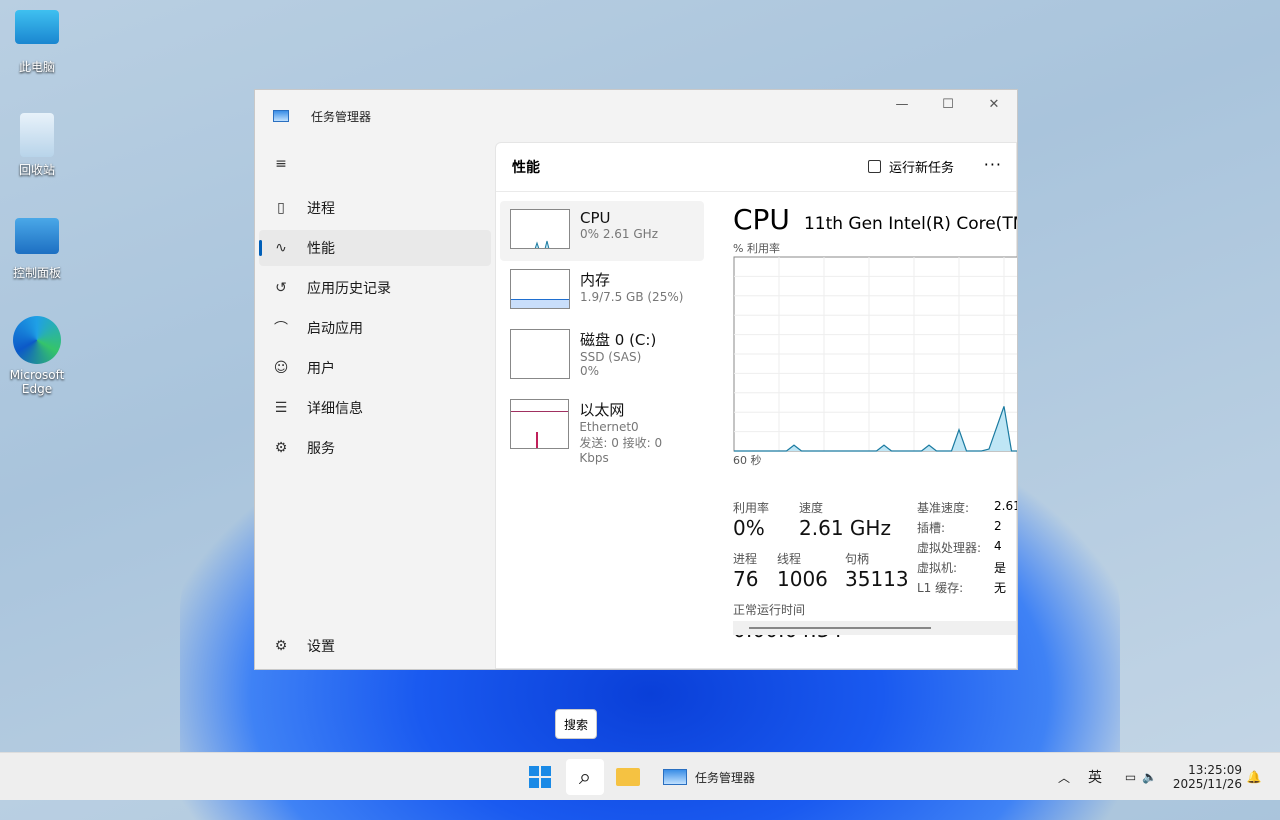  What do you see at coordinates (540, 289) in the screenshot?
I see `memory-thumbnail` at bounding box center [540, 289].